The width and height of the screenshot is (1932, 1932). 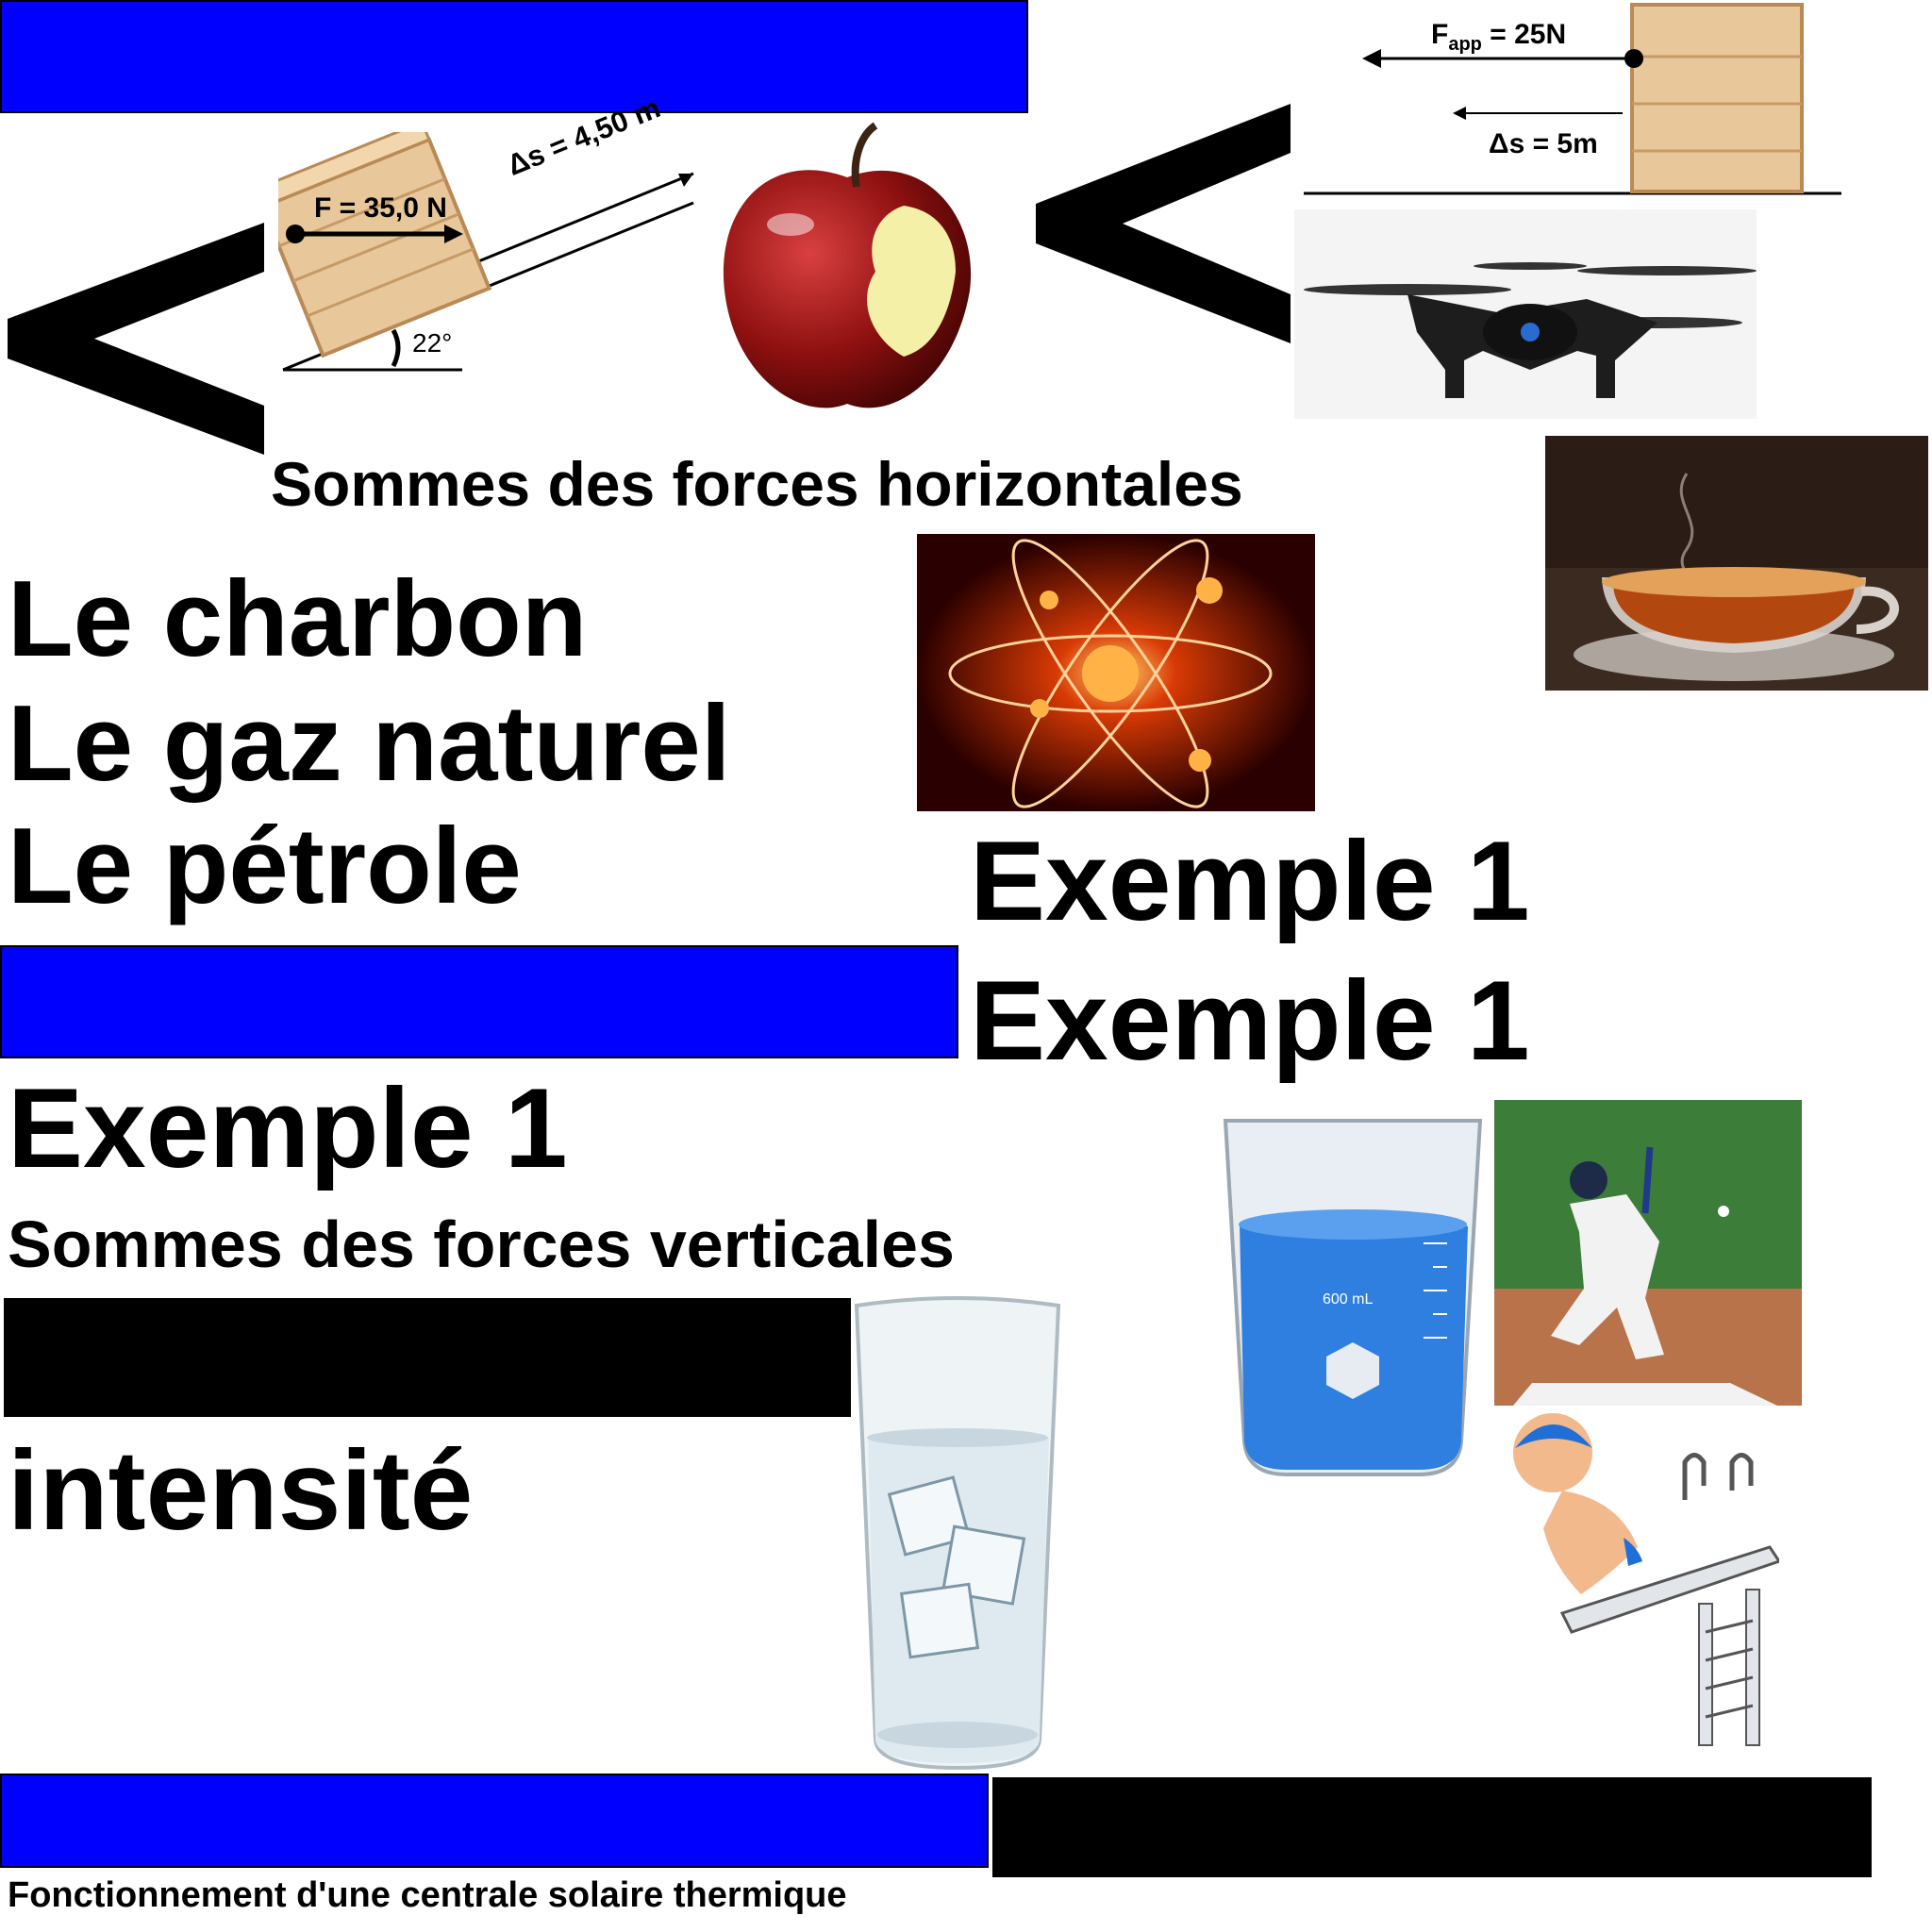 I want to click on natural-gas-text: Le gaz naturel, so click(x=369, y=744).